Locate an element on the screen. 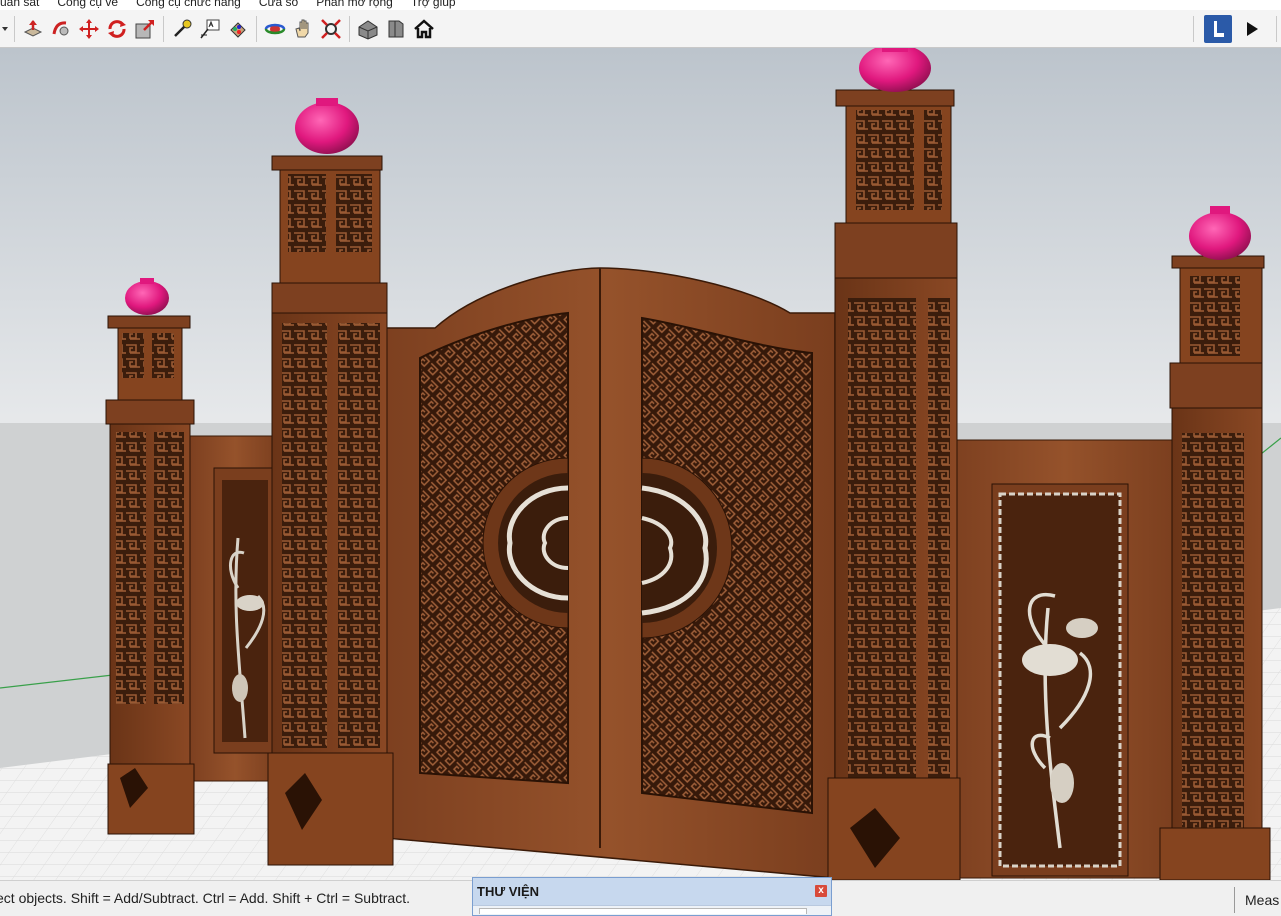  pan-icon is located at coordinates (303, 29).